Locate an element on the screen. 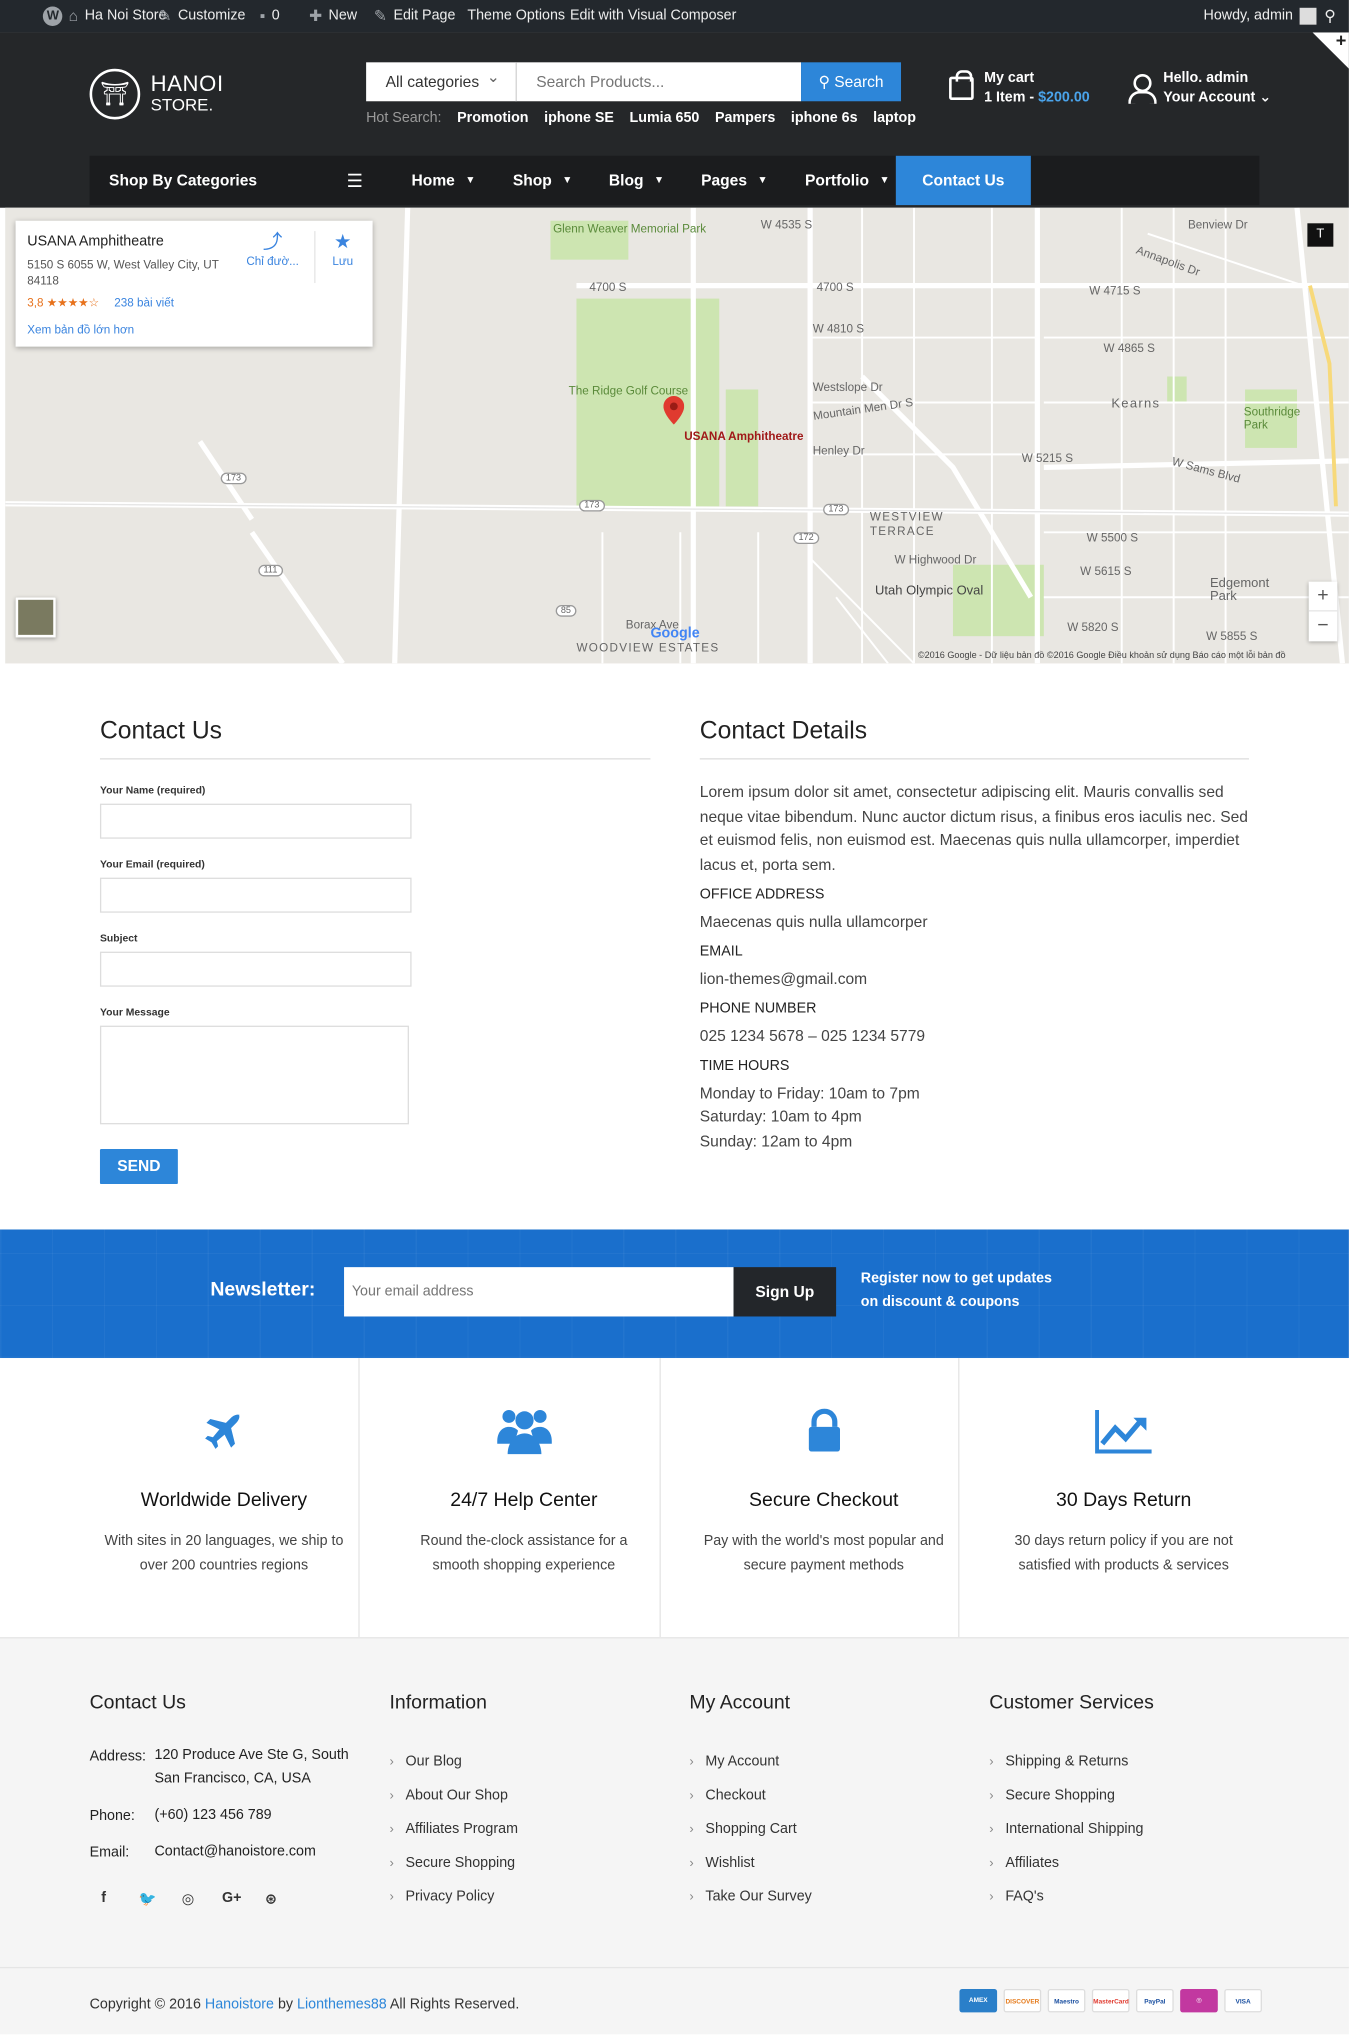 The width and height of the screenshot is (1349, 2035). dribbble-icon: ⊛ is located at coordinates (271, 1899).